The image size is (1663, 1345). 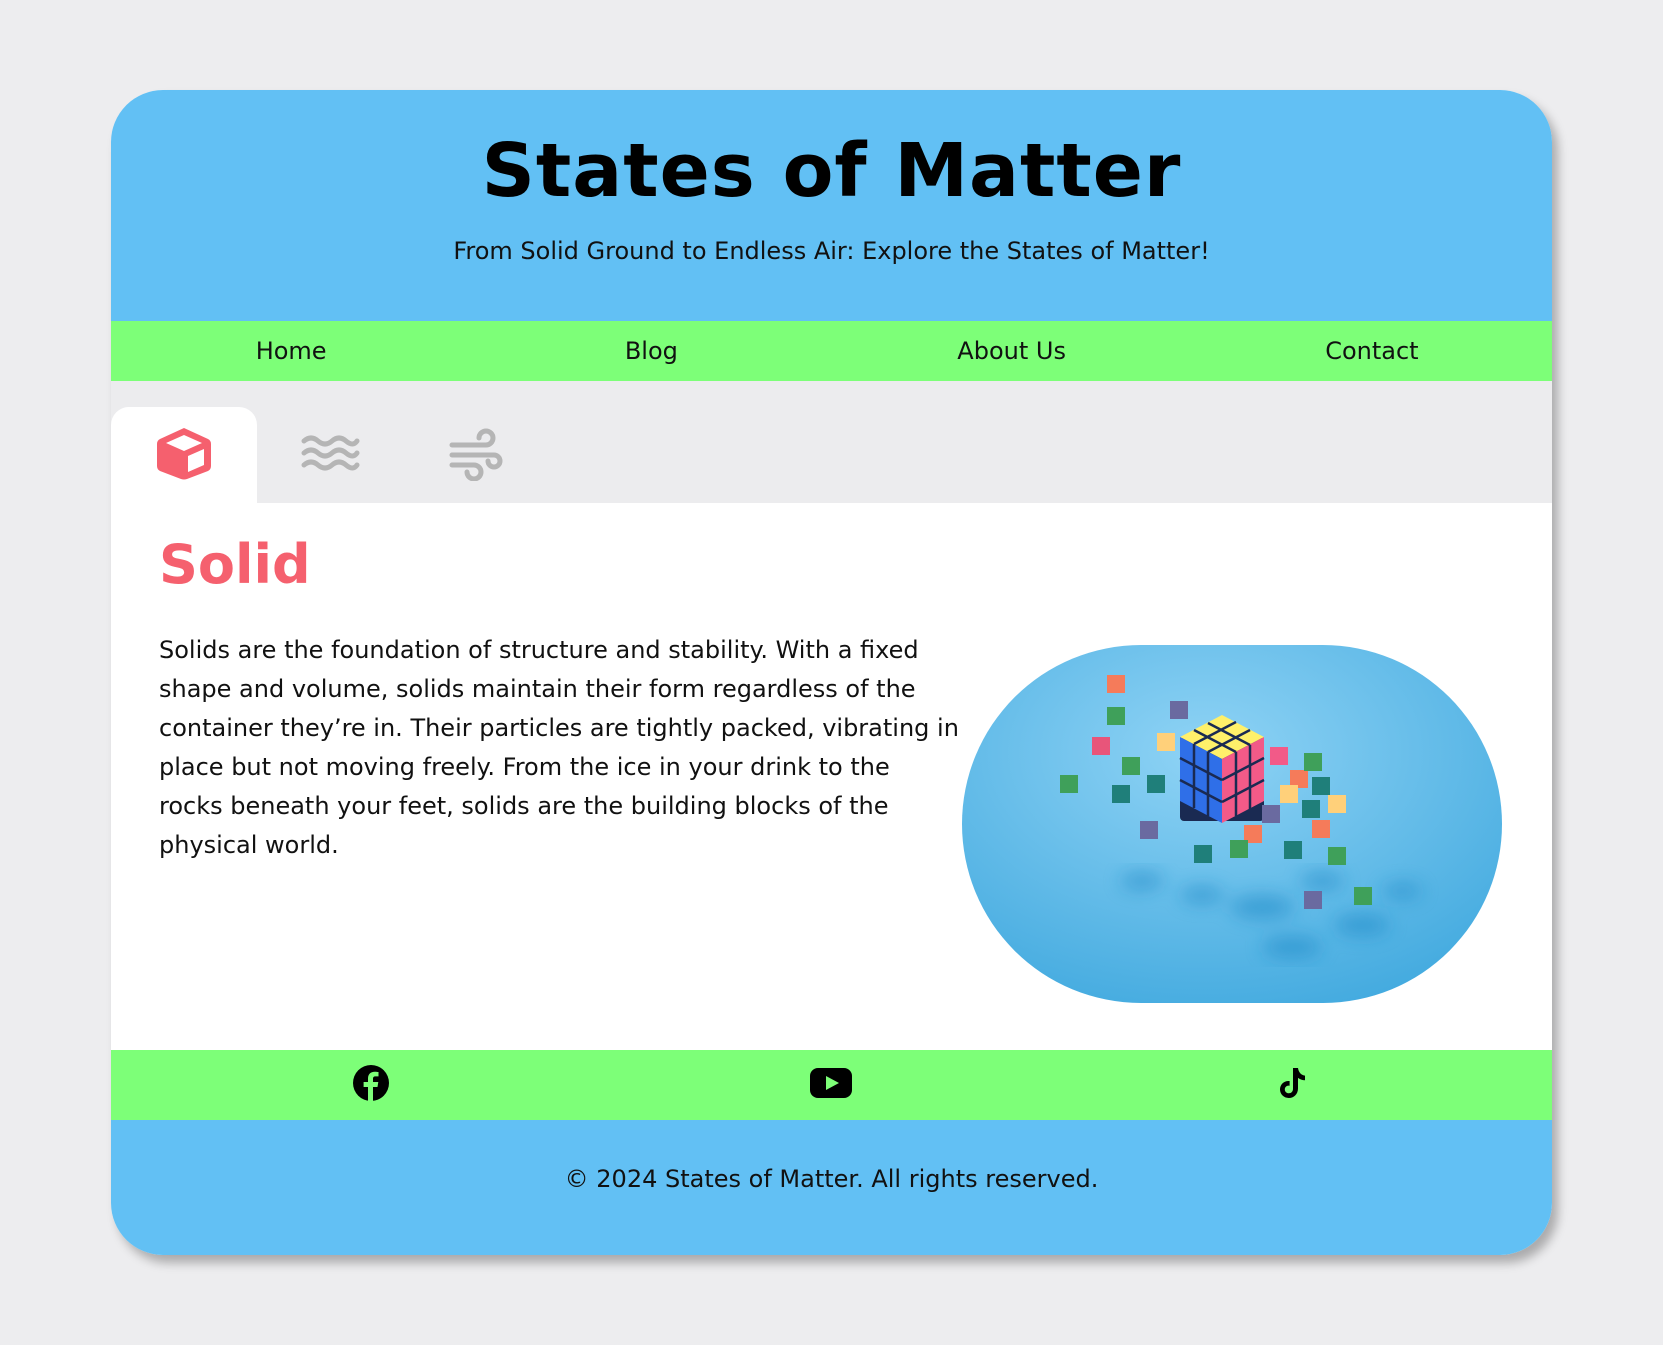 I want to click on main-nav: Home Blog About Us Contact, so click(x=831, y=351).